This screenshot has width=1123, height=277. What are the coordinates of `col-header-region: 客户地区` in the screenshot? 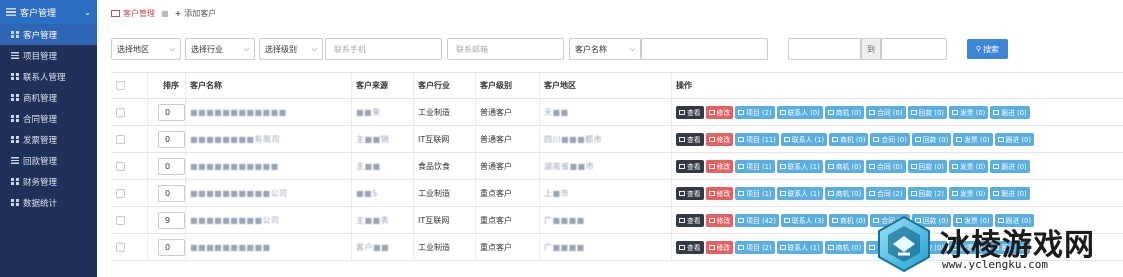 It's located at (605, 85).